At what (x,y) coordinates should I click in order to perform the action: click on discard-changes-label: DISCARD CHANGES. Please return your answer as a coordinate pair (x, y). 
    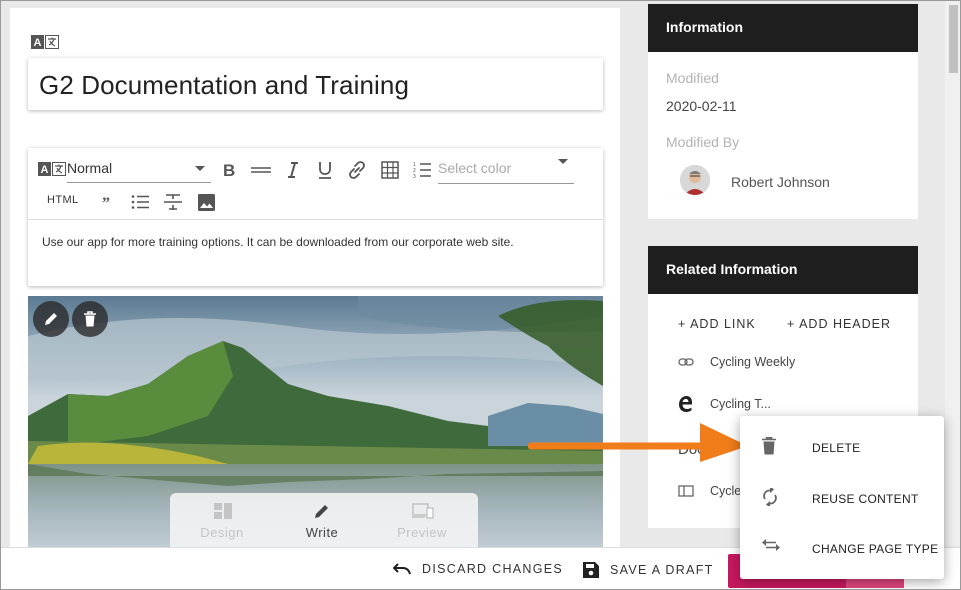
    Looking at the image, I should click on (493, 569).